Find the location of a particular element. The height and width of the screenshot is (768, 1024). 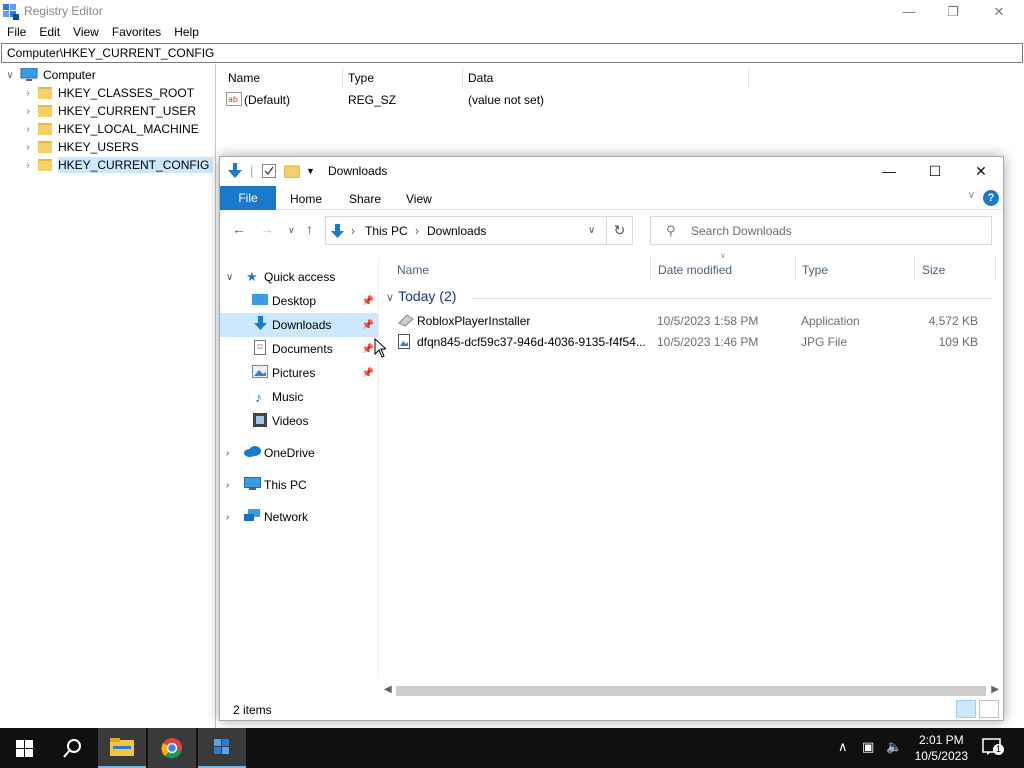

tree-item-hkey-classes-root: › HKEY_CLASSES_ROOT is located at coordinates (108, 93).